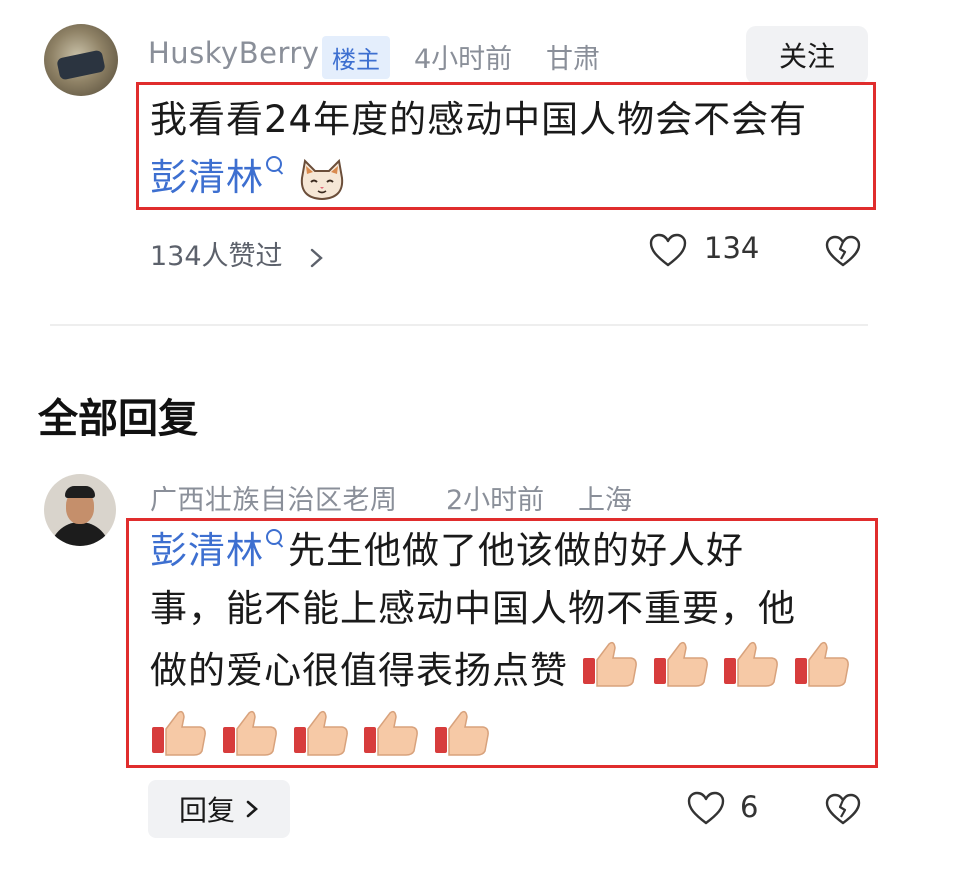 This screenshot has width=960, height=878. Describe the element at coordinates (510, 741) in the screenshot. I see `reply-comment-line4` at that location.